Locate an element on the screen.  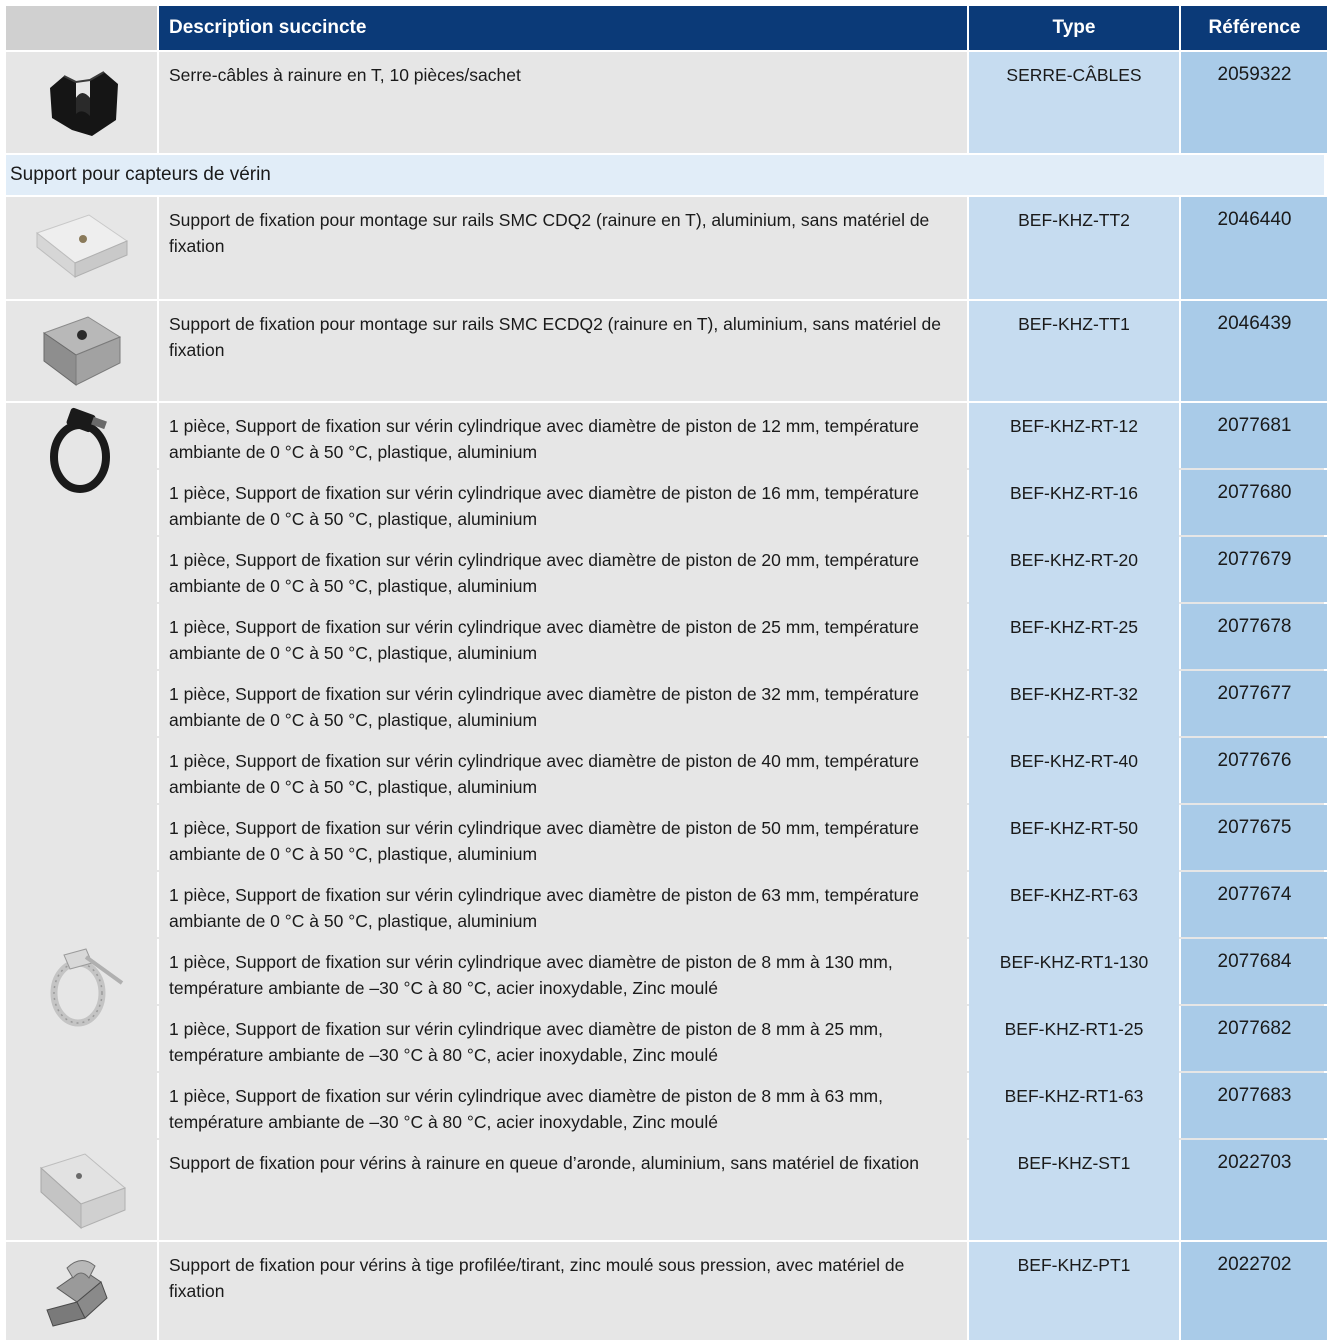
row-reference: 2077675 is located at coordinates (1254, 837).